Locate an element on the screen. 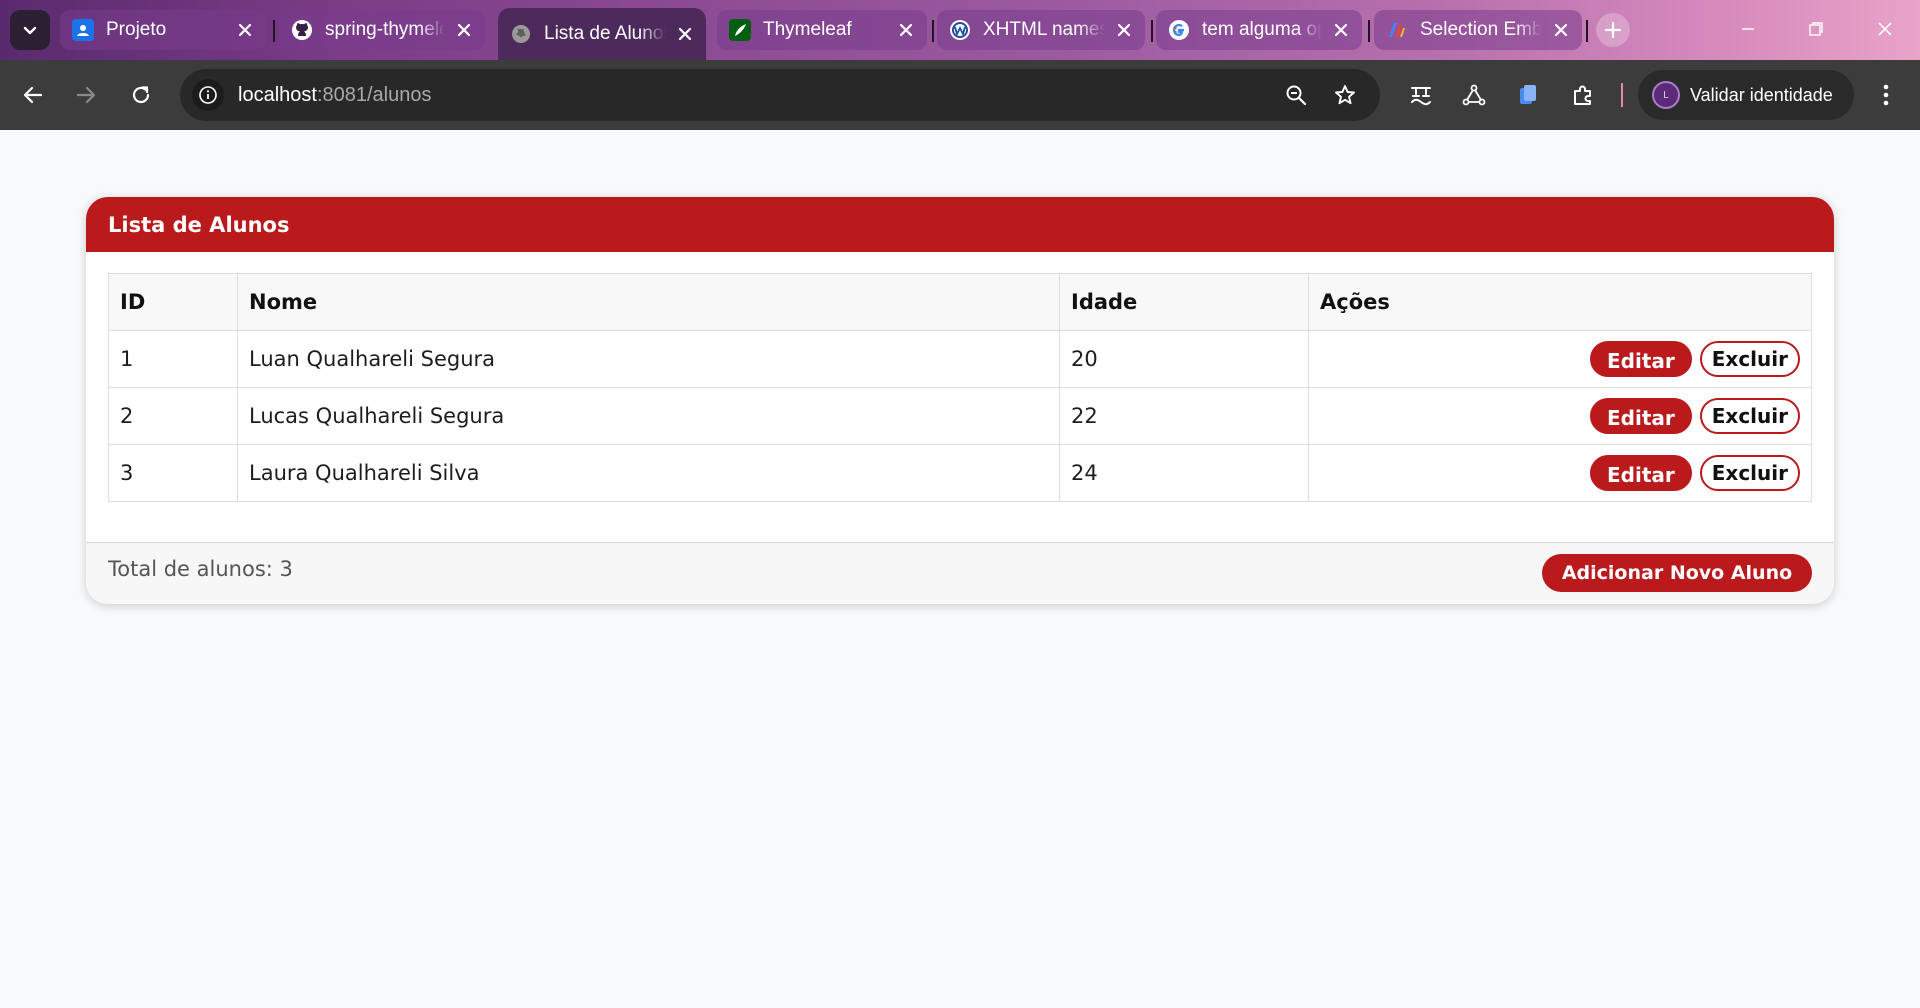 This screenshot has width=1920, height=1008. tab-lista-de-alunos: Lista de Alunos is located at coordinates (602, 34).